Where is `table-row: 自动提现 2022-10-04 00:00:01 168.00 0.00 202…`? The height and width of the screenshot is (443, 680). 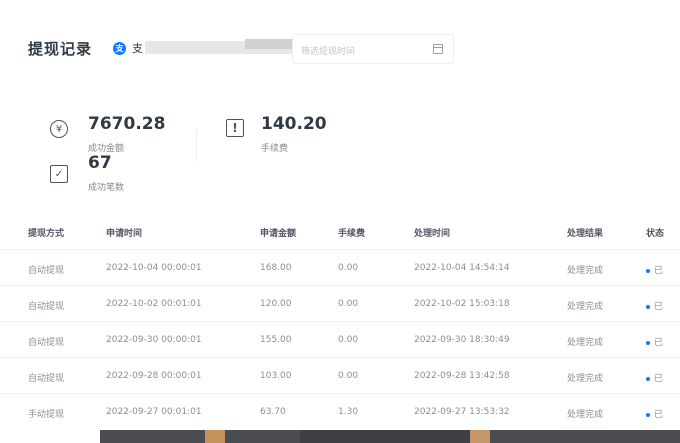 table-row: 自动提现 2022-10-04 00:00:01 168.00 0.00 202… is located at coordinates (340, 268).